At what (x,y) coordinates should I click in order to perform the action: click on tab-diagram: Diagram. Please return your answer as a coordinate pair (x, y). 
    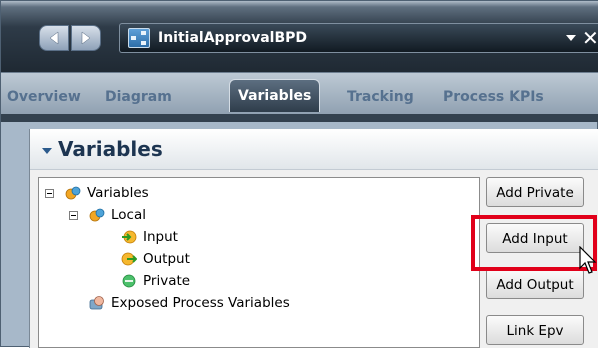
    Looking at the image, I should click on (138, 97).